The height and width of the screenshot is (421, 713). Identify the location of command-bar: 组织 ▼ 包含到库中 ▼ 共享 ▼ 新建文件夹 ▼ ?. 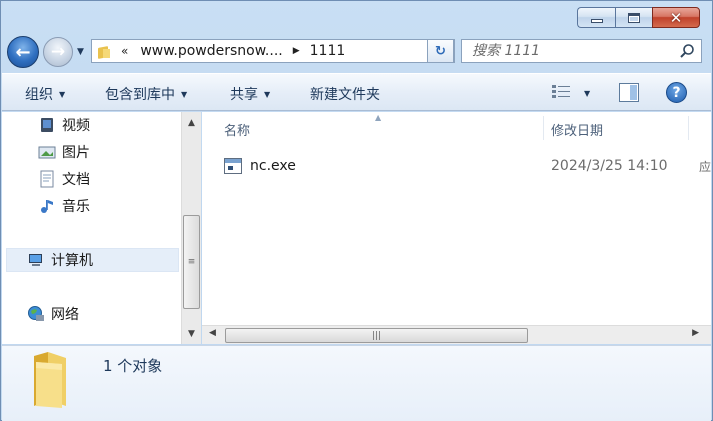
(356, 92).